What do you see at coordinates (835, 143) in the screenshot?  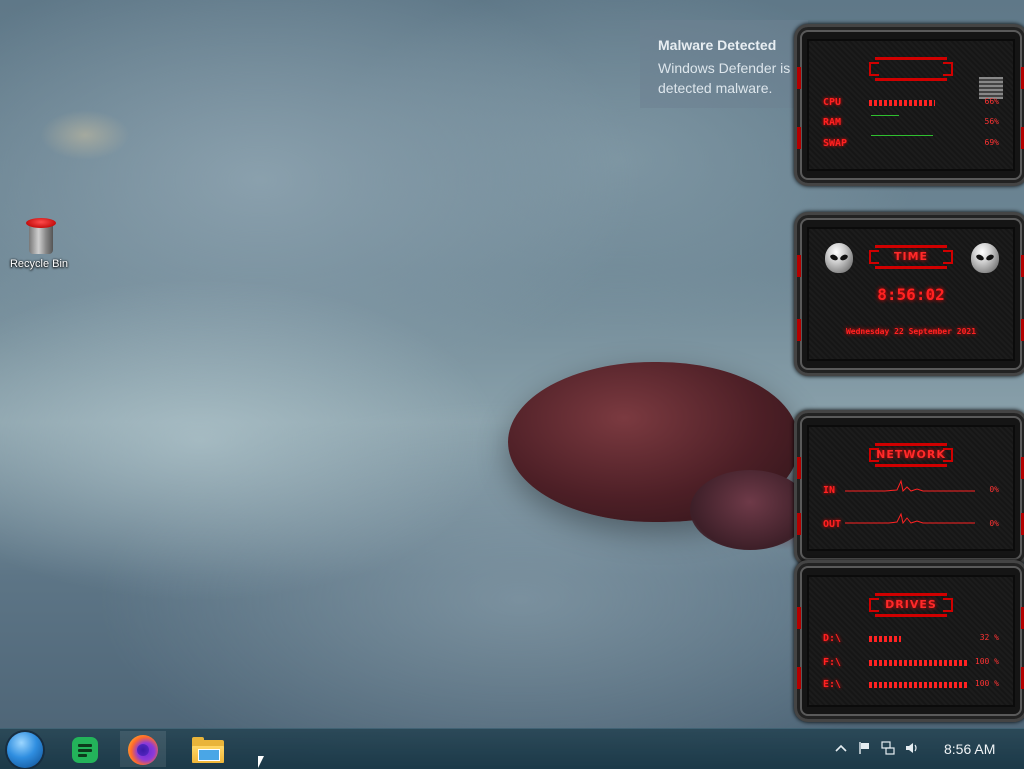 I see `row-label: SWAP` at bounding box center [835, 143].